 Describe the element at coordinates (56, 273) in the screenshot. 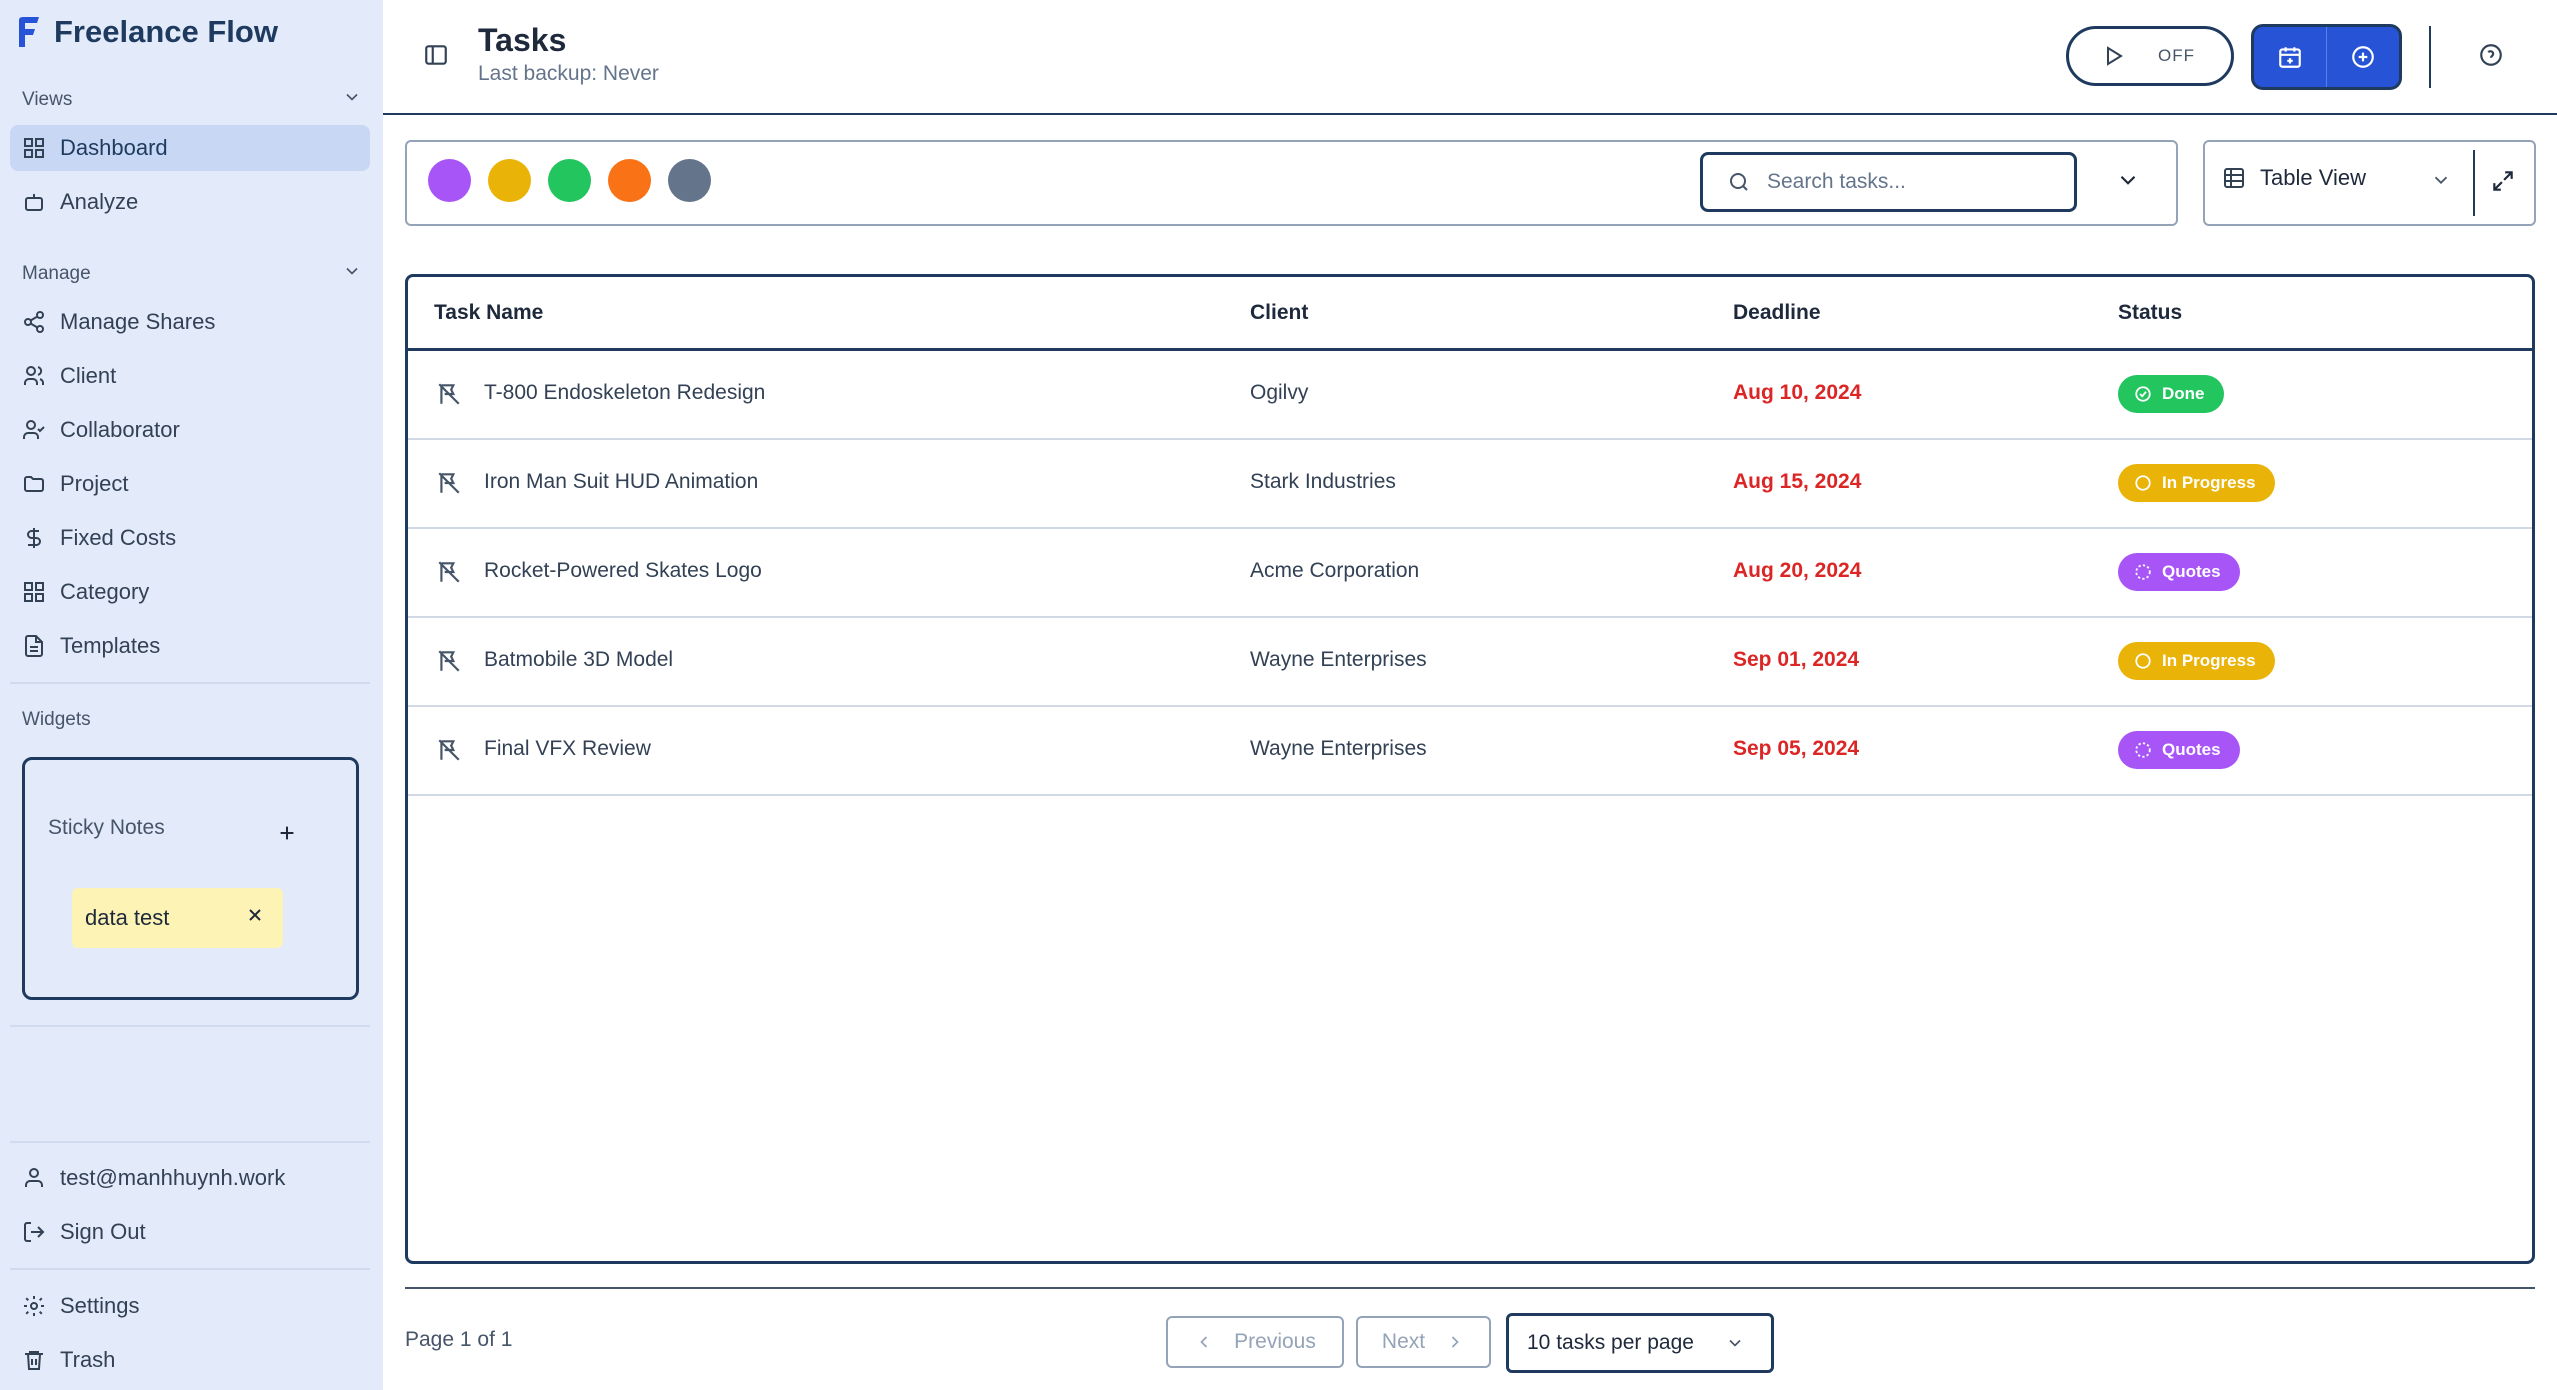

I see `manage-label: Manage` at that location.